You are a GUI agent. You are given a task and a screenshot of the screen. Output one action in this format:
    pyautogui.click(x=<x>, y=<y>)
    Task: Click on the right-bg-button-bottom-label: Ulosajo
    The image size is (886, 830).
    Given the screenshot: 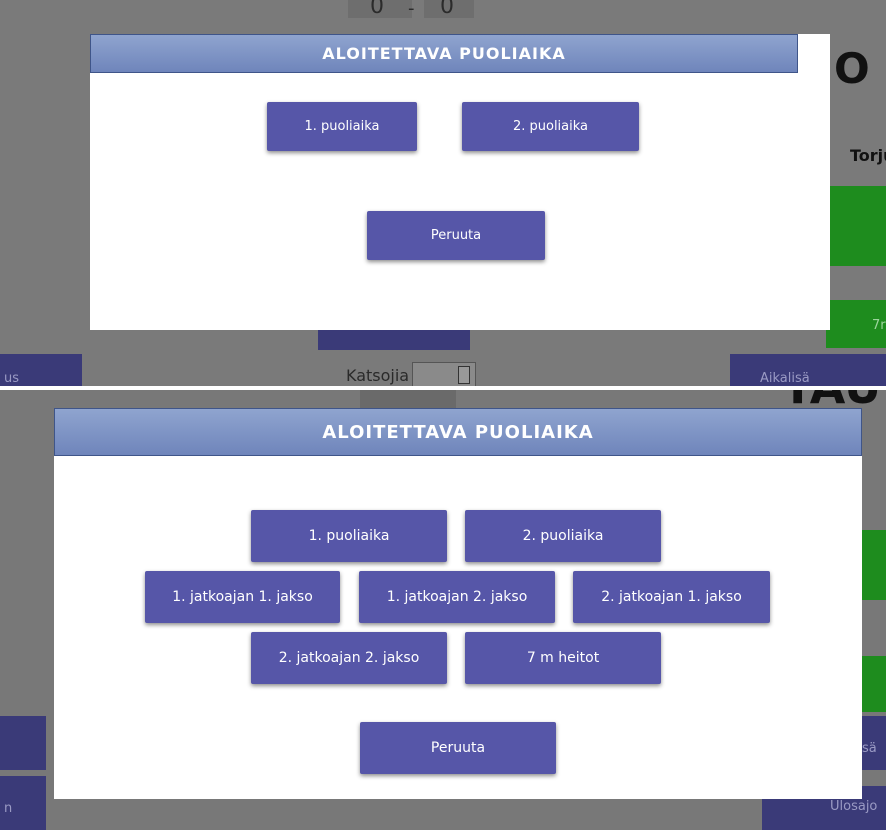 What is the action you would take?
    pyautogui.click(x=854, y=806)
    